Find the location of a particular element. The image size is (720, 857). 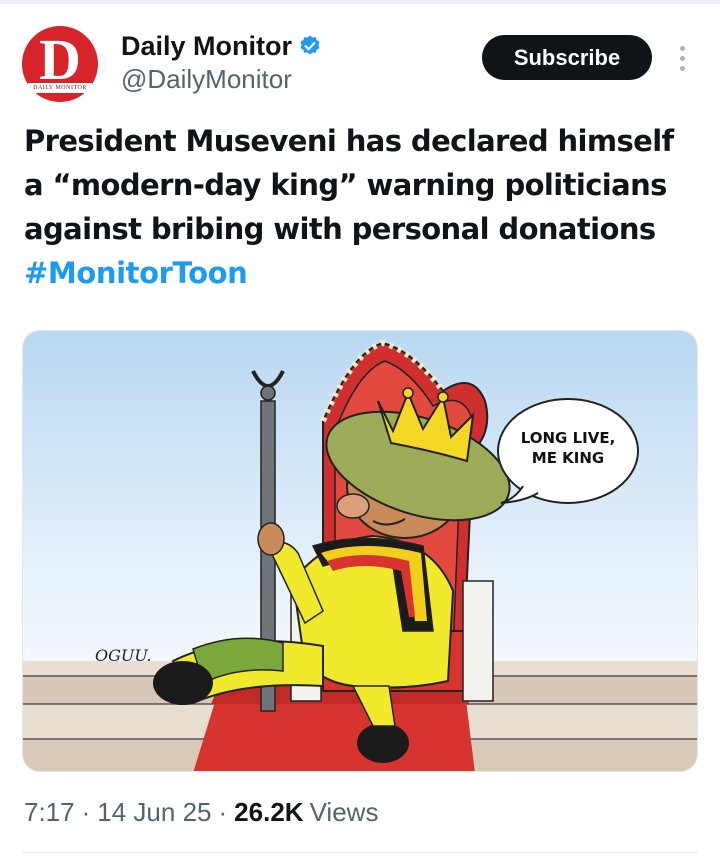

avatar-logo-letter: D is located at coordinates (60, 59).